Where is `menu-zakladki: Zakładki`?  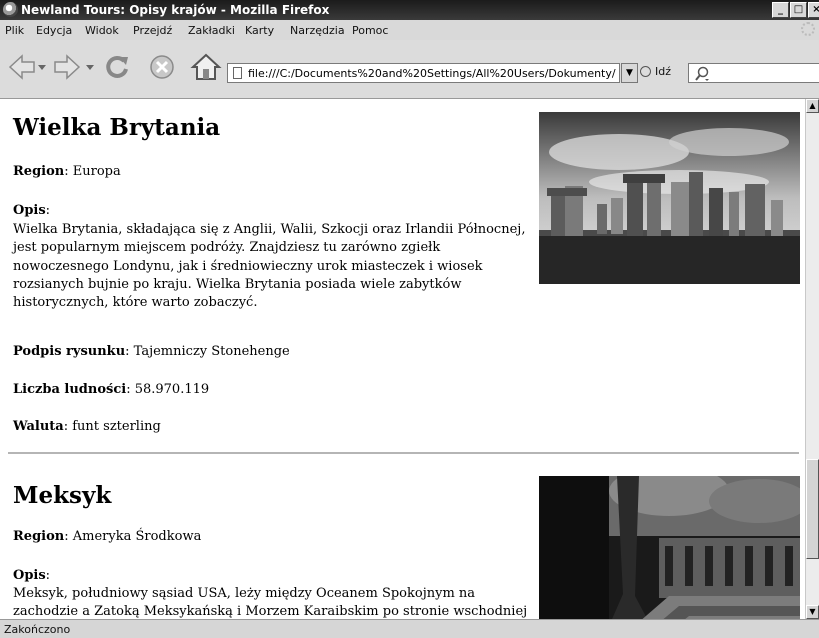
menu-zakladki: Zakładki is located at coordinates (211, 30).